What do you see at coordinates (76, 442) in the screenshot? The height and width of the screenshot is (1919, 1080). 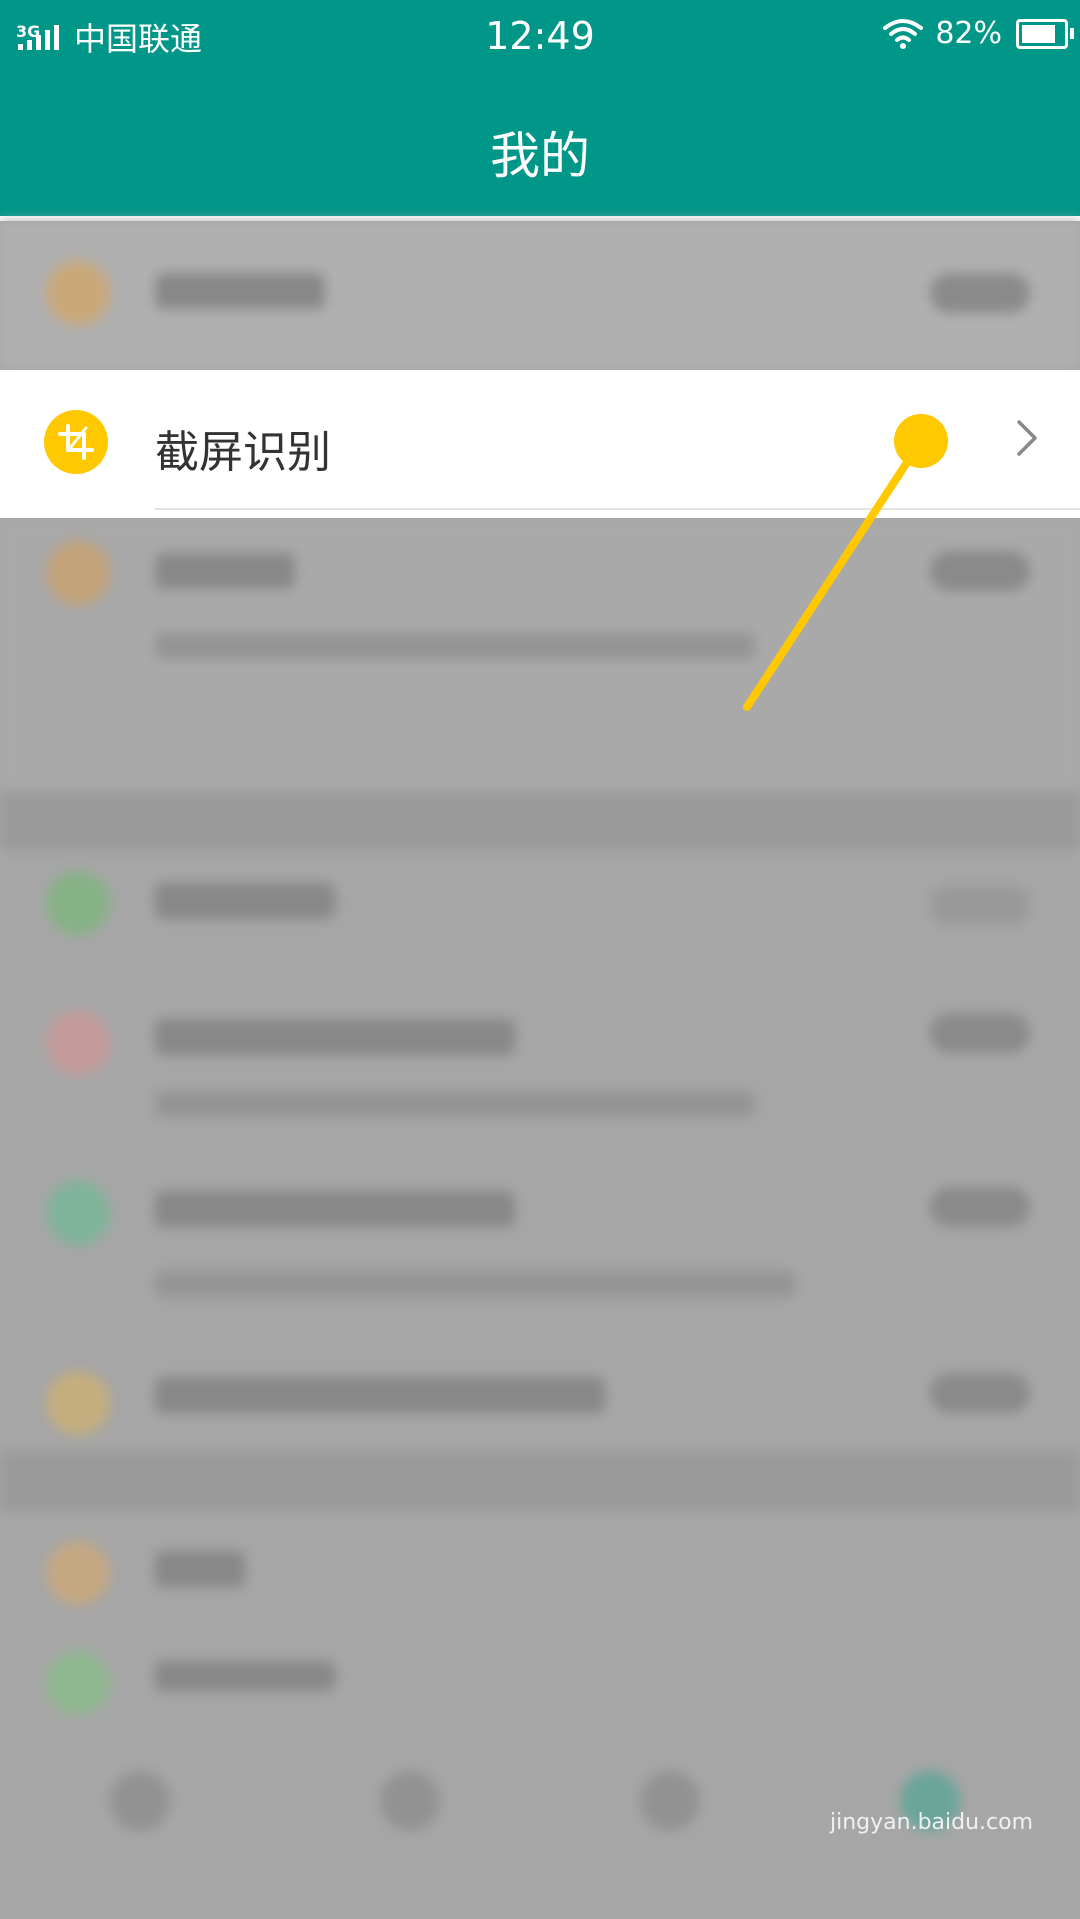 I see `crop-icon` at bounding box center [76, 442].